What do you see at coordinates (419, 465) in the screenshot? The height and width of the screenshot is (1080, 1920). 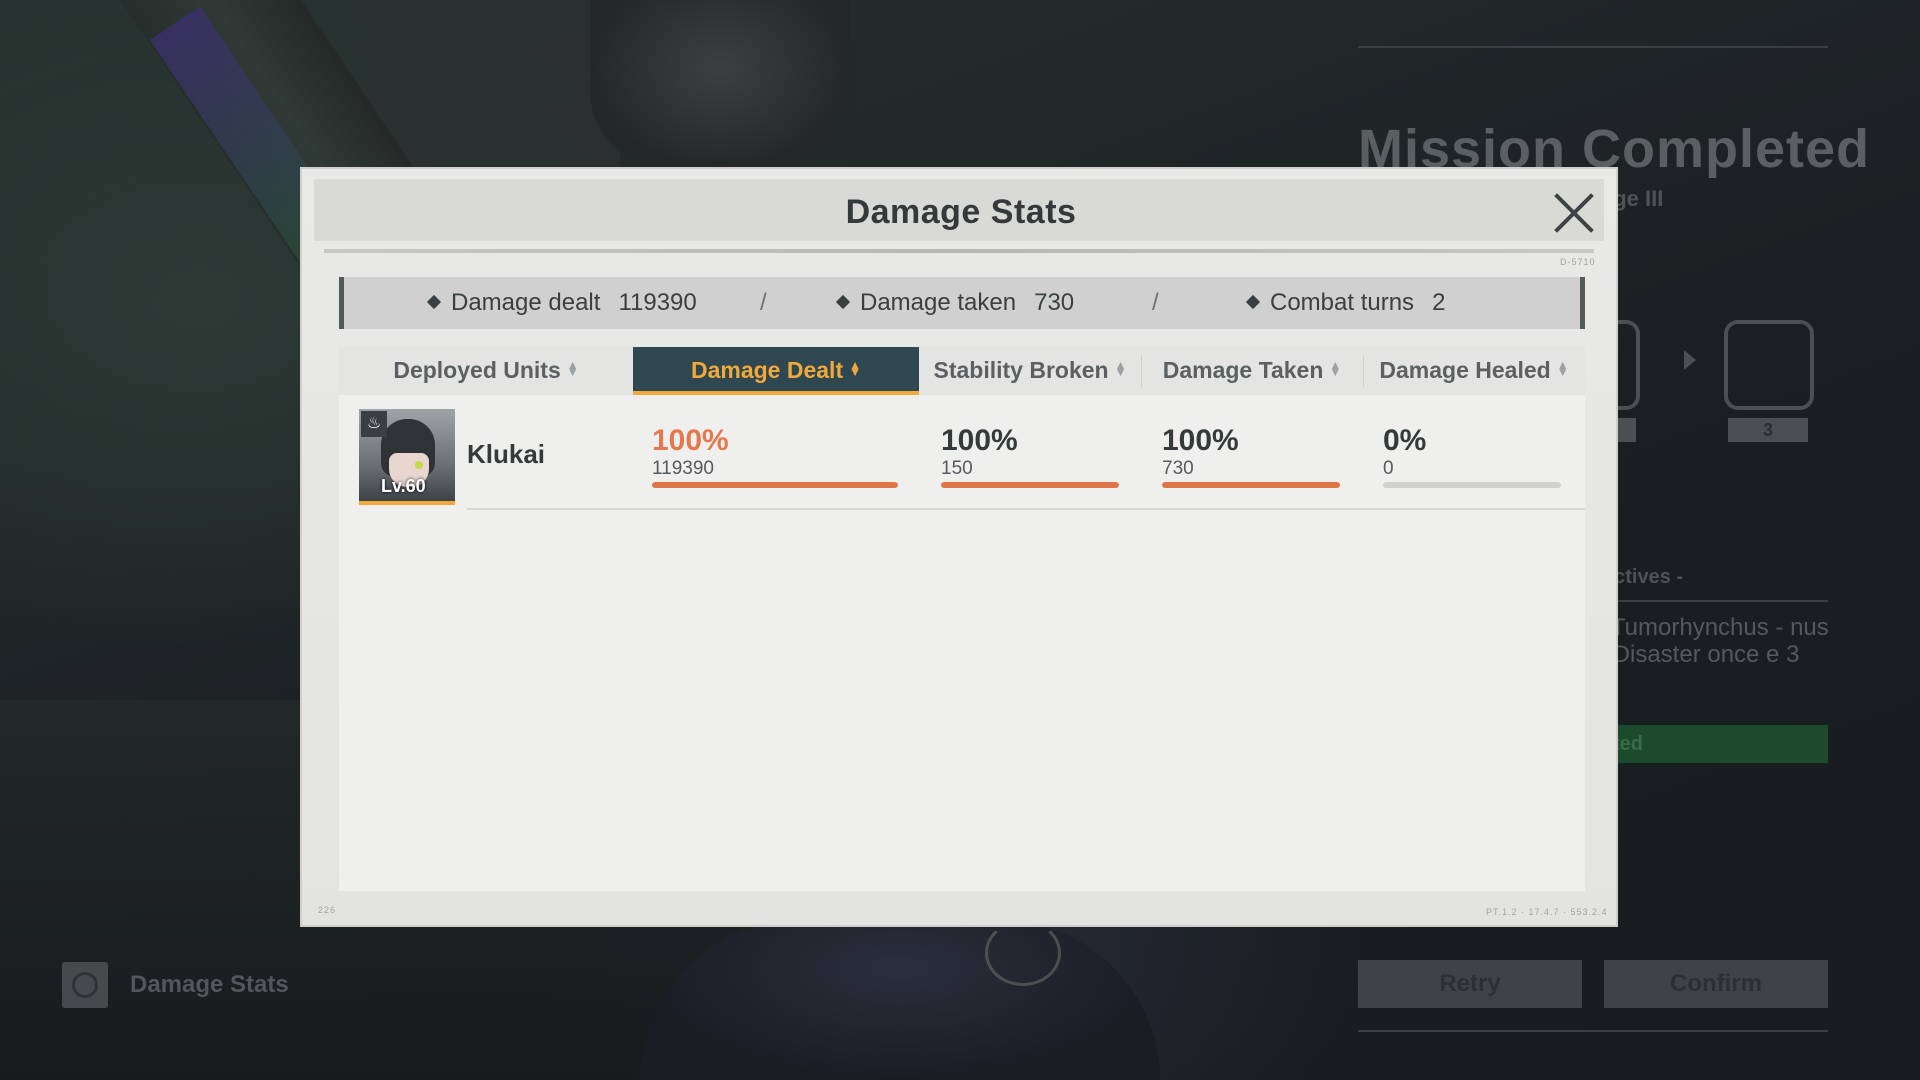 I see `avatar-eye` at bounding box center [419, 465].